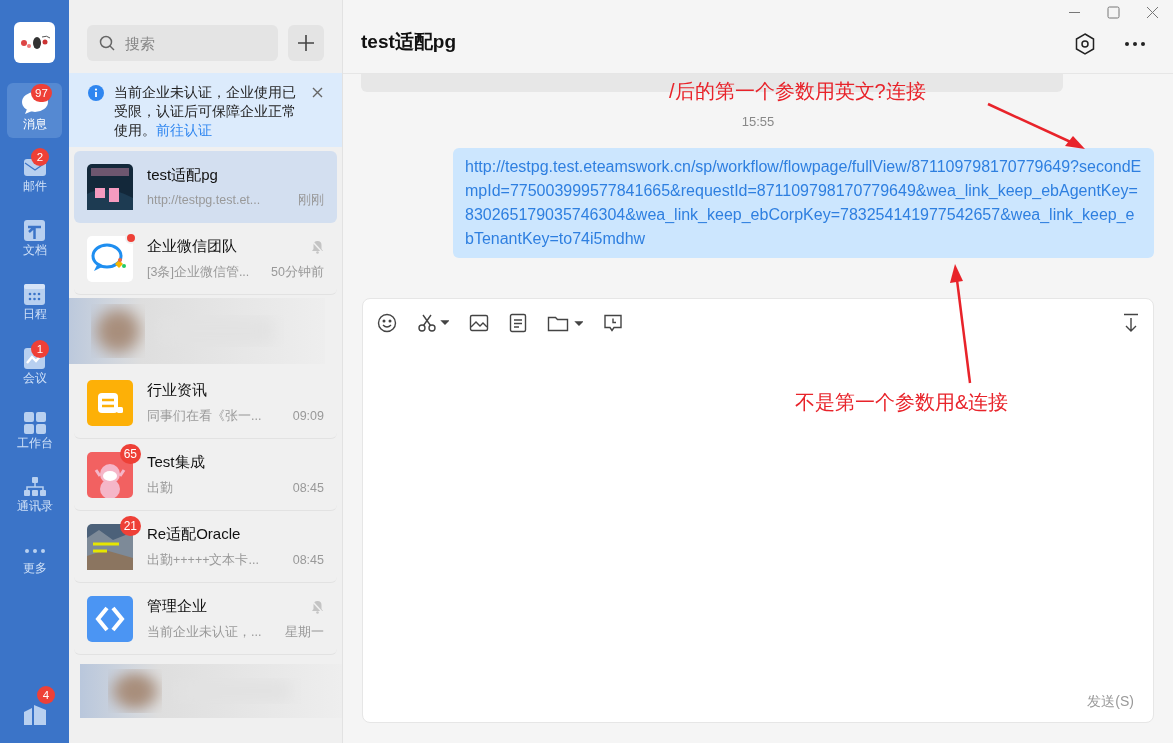  I want to click on nav-item: 日程, so click(34, 302).